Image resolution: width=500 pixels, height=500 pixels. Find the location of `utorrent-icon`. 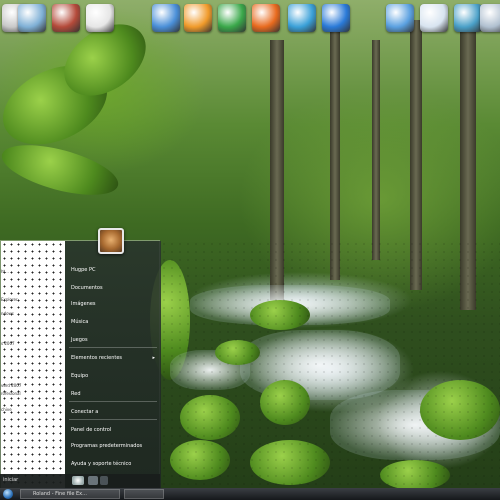

utorrent-icon is located at coordinates (232, 18).